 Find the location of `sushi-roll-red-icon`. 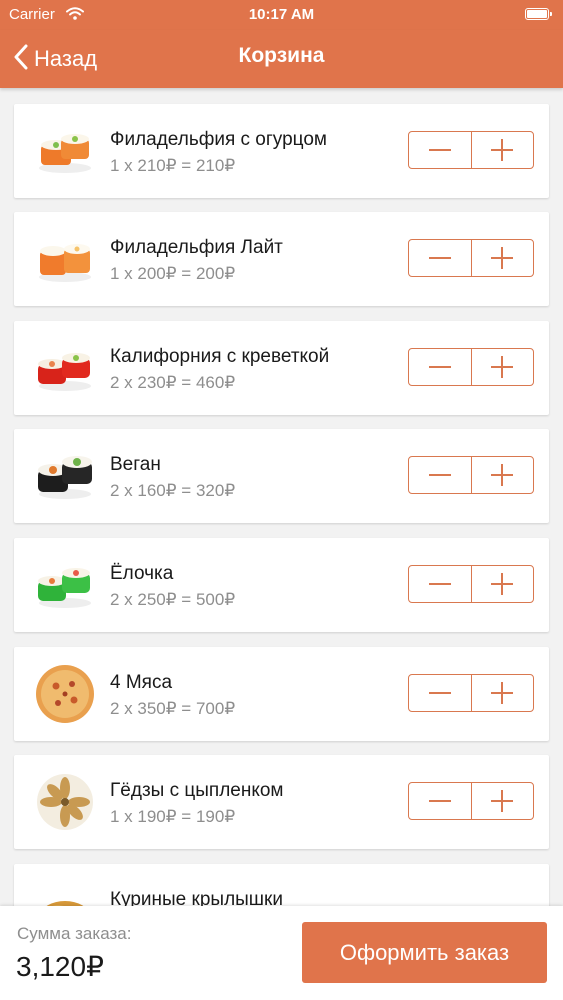

sushi-roll-red-icon is located at coordinates (65, 368).